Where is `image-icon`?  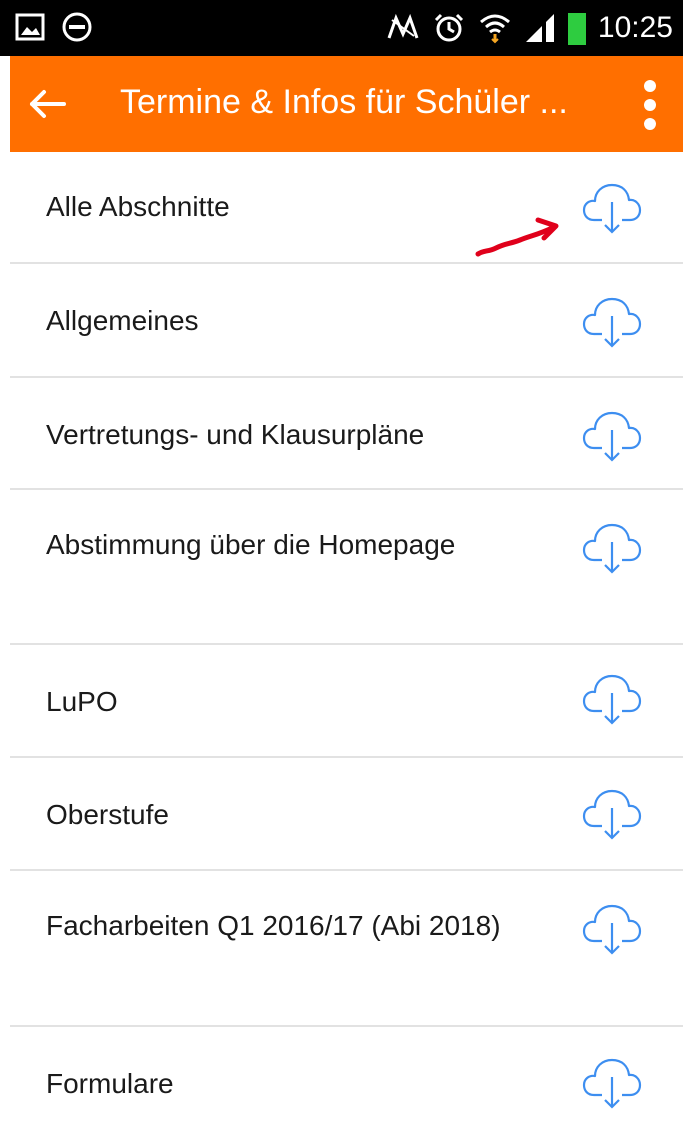 image-icon is located at coordinates (30, 27).